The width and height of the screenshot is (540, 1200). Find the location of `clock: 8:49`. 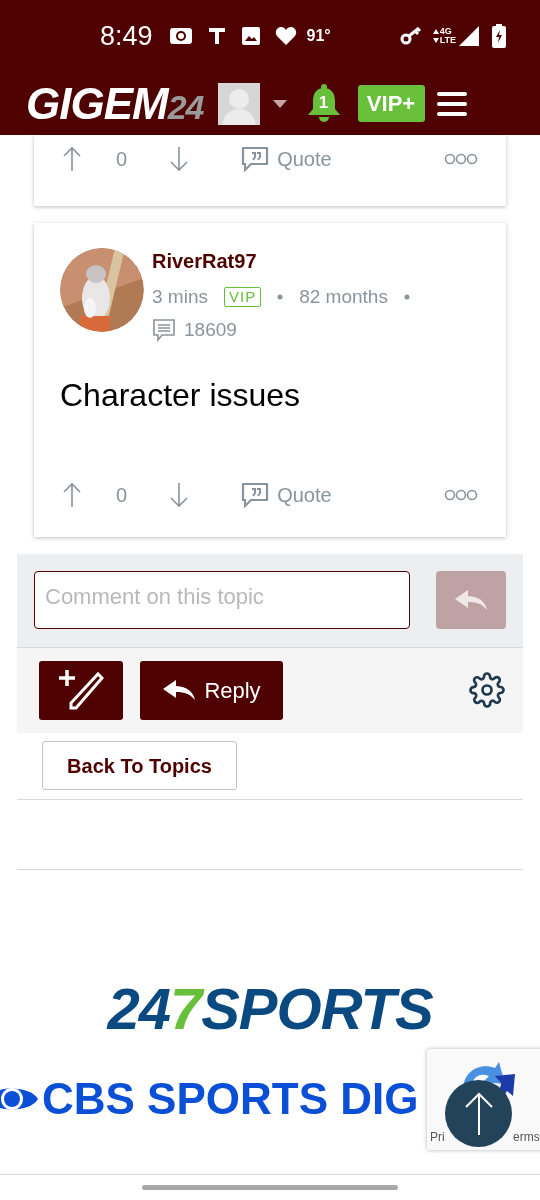

clock: 8:49 is located at coordinates (126, 36).